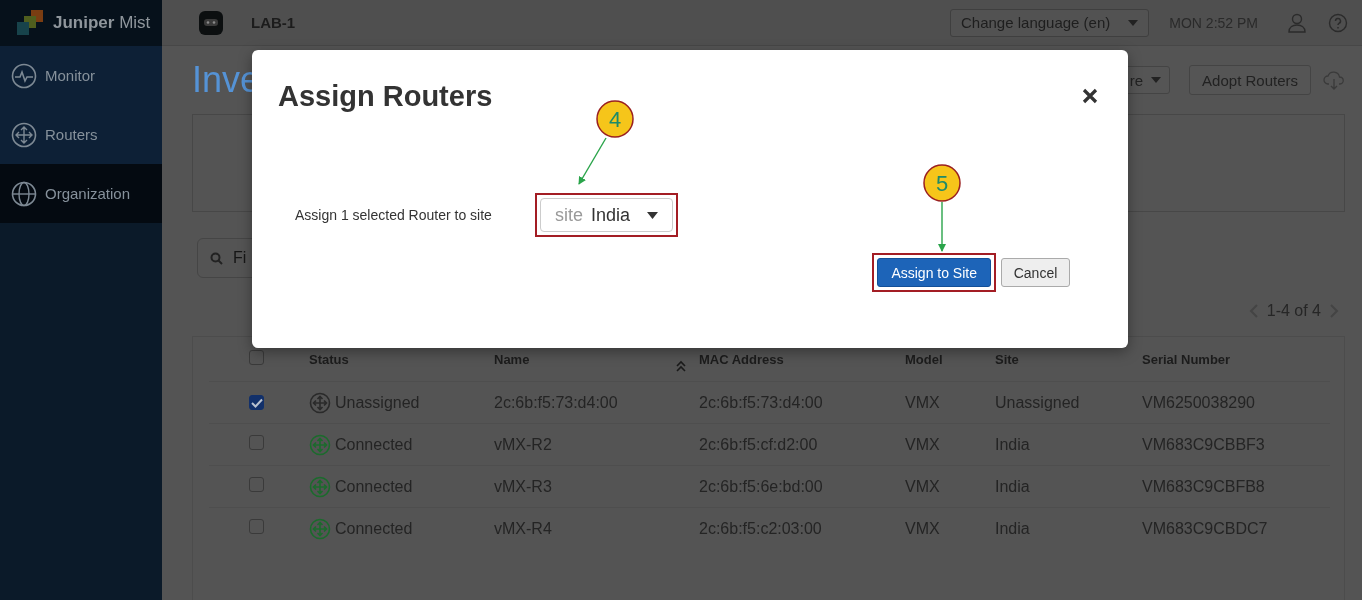  Describe the element at coordinates (802, 359) in the screenshot. I see `column-header: MAC Address` at that location.